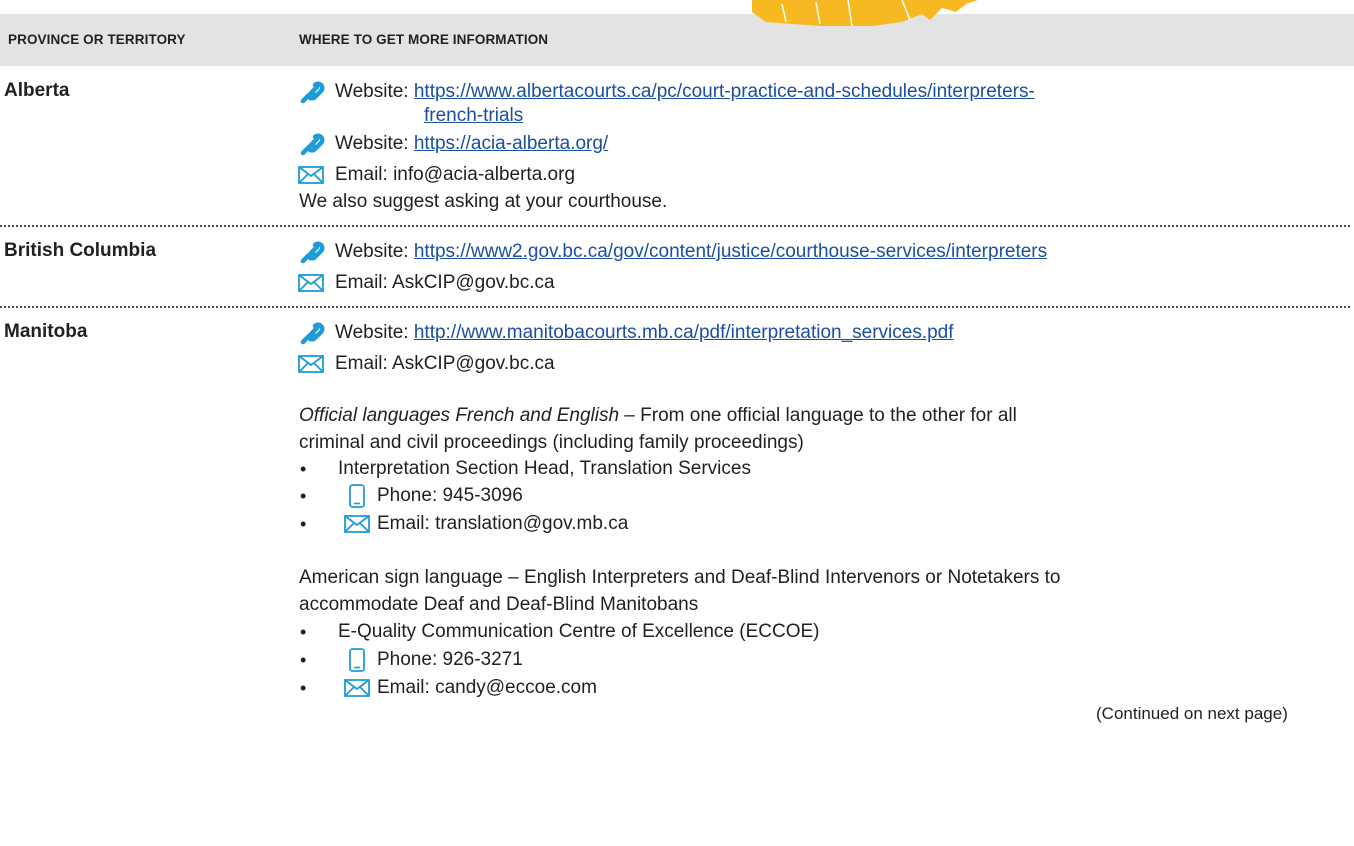 This screenshot has height=846, width=1354. Describe the element at coordinates (46, 331) in the screenshot. I see `province-manitoba: Manitoba` at that location.